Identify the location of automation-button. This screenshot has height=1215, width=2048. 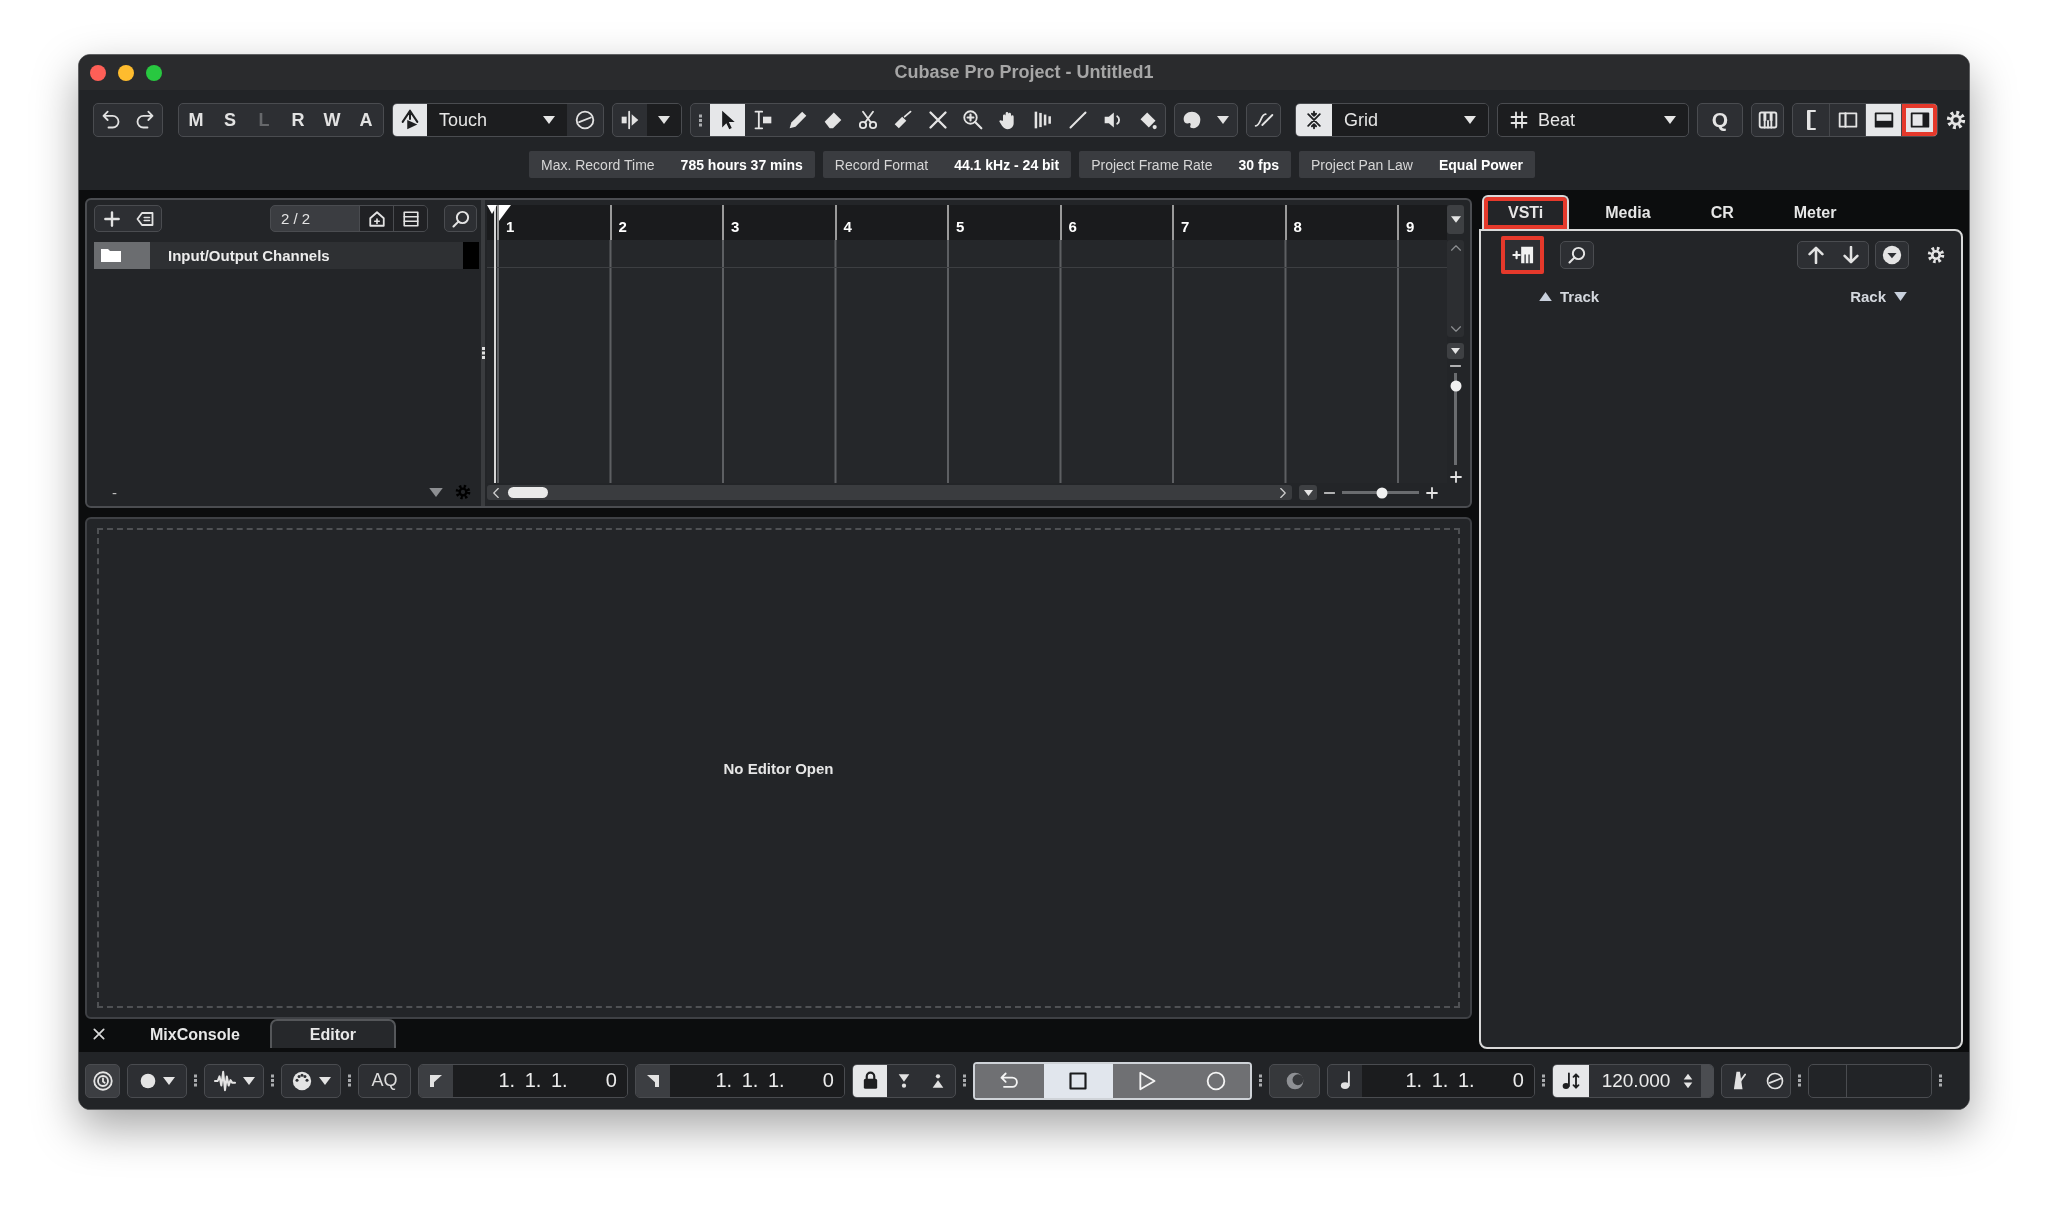
(410, 120).